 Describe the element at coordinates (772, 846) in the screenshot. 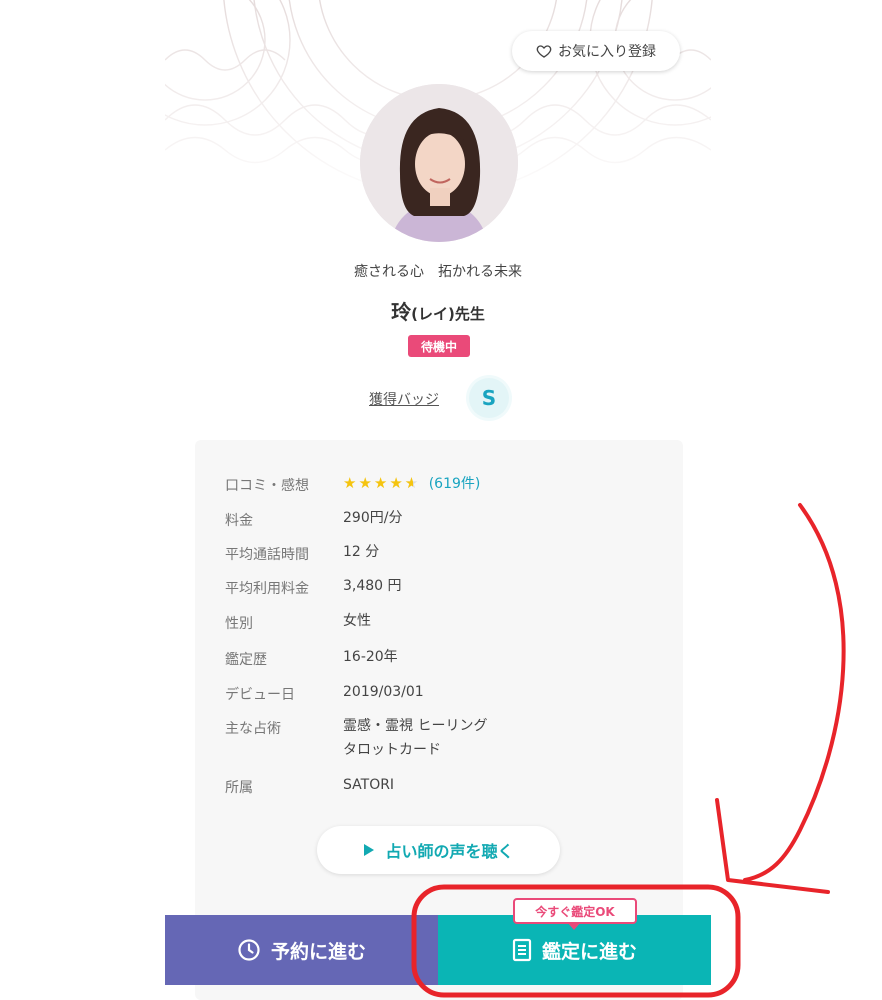

I see `annotation-arrowhead` at that location.